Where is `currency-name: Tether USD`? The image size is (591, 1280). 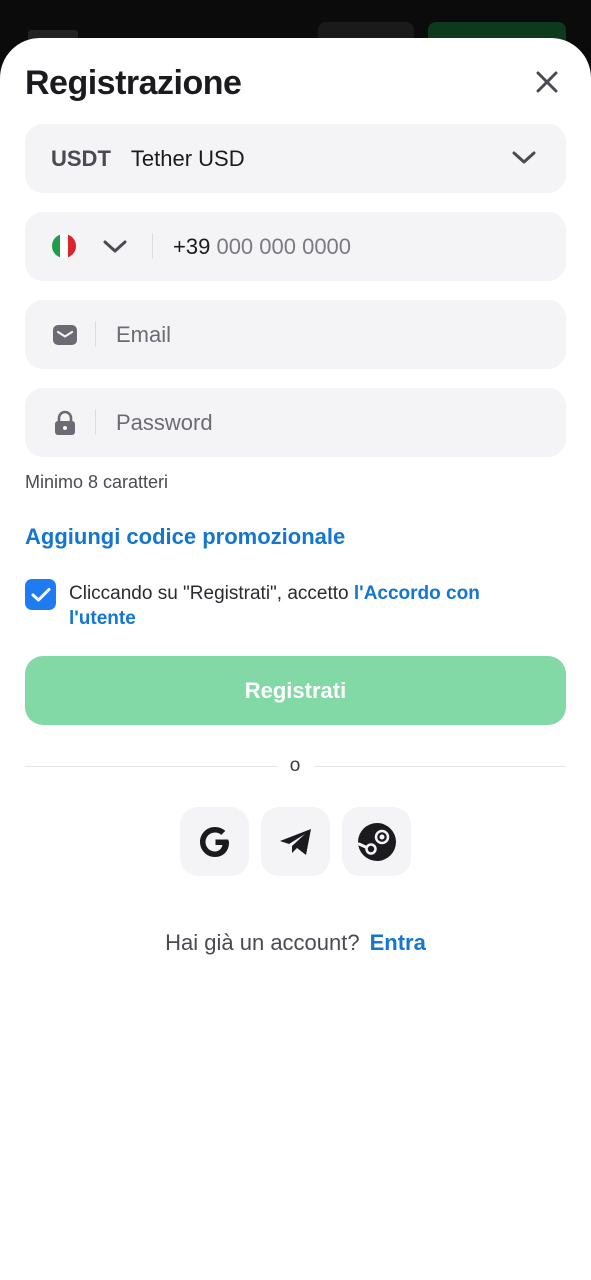 currency-name: Tether USD is located at coordinates (187, 158).